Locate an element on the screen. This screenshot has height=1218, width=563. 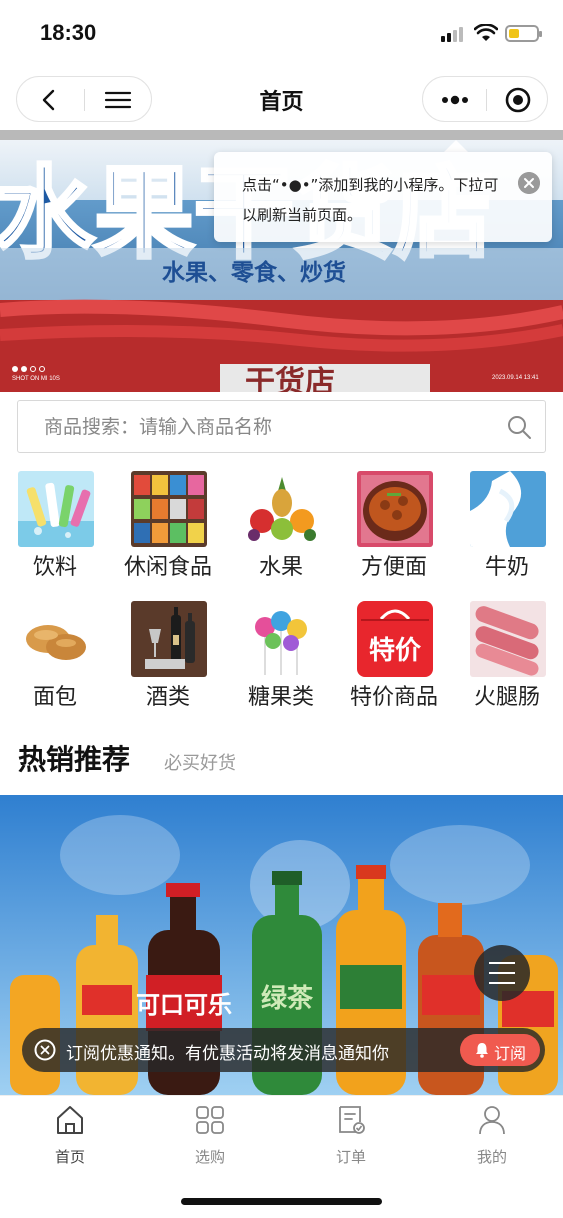
category-snacks: 休闲食品 is located at coordinates (168, 531).